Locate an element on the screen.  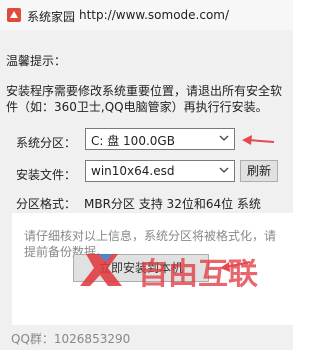
partition-select: C: 盘 100.0GB is located at coordinates (160, 139).